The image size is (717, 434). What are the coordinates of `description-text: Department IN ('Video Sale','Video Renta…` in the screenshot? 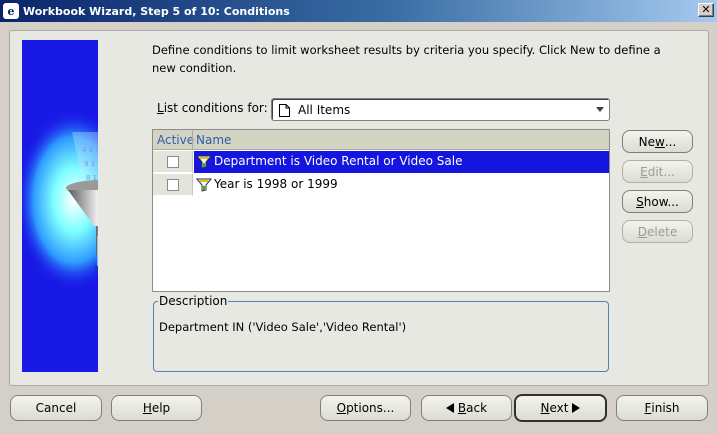 It's located at (283, 327).